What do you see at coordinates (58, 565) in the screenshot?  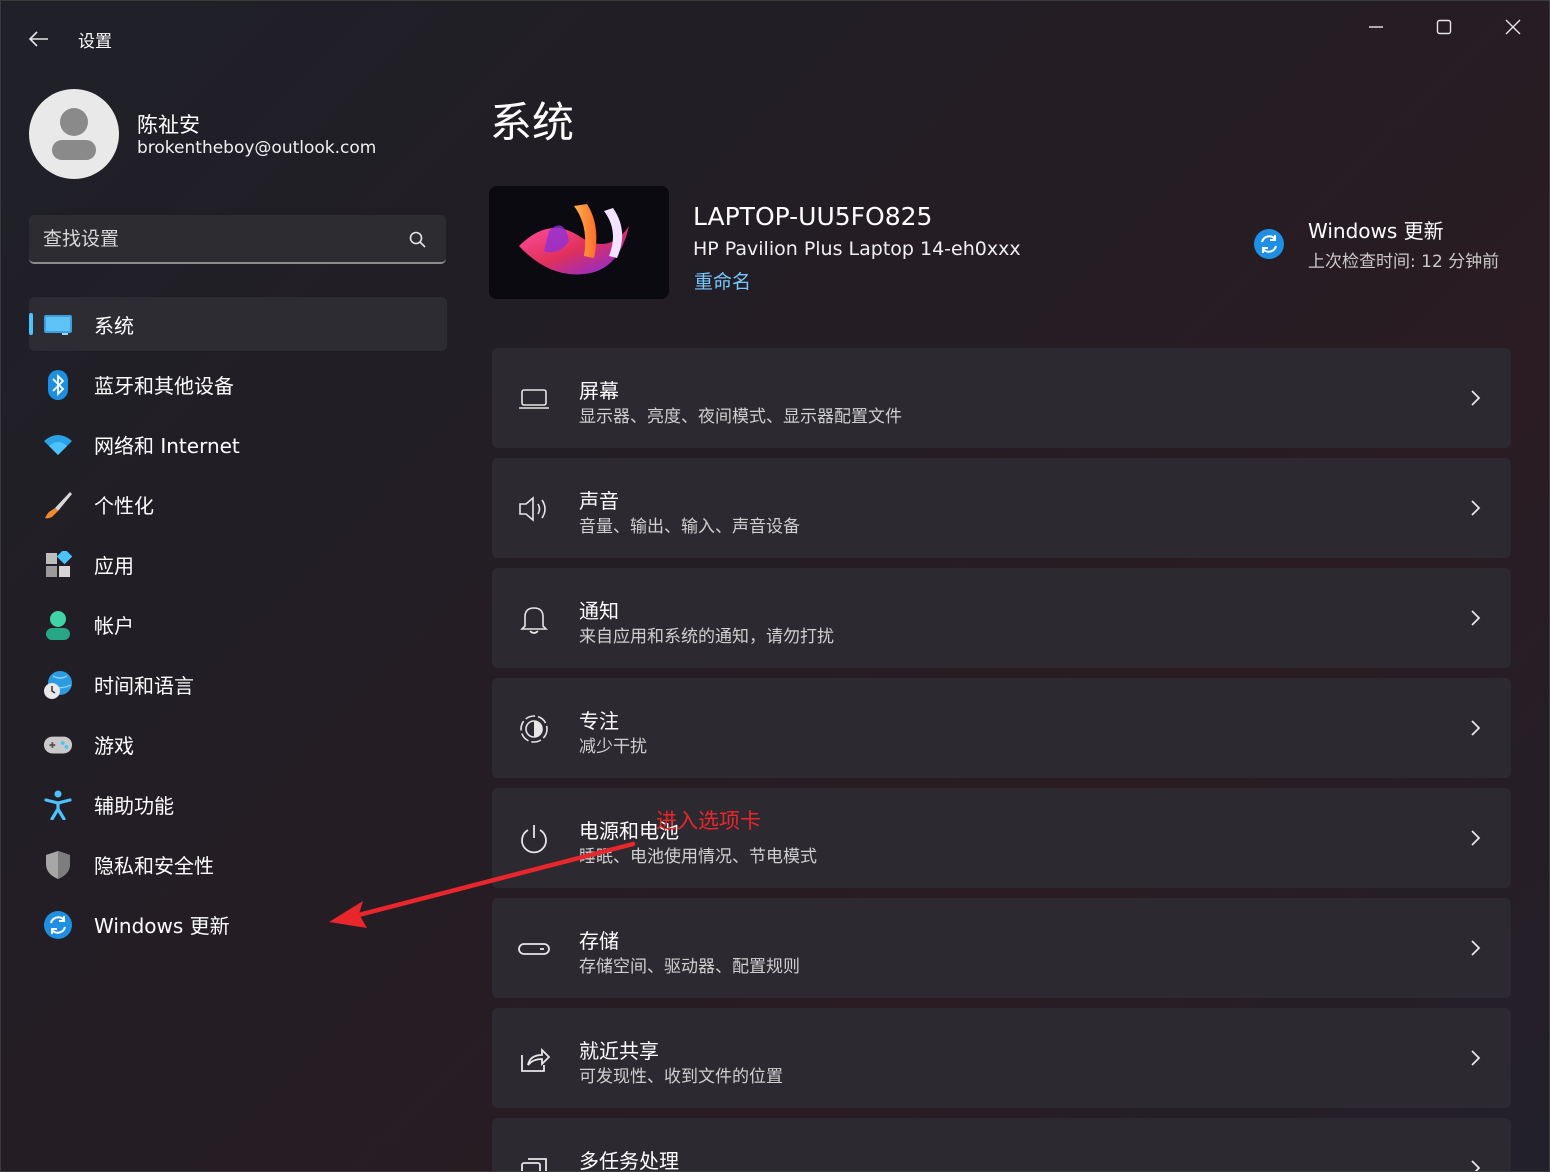 I see `apps-icon` at bounding box center [58, 565].